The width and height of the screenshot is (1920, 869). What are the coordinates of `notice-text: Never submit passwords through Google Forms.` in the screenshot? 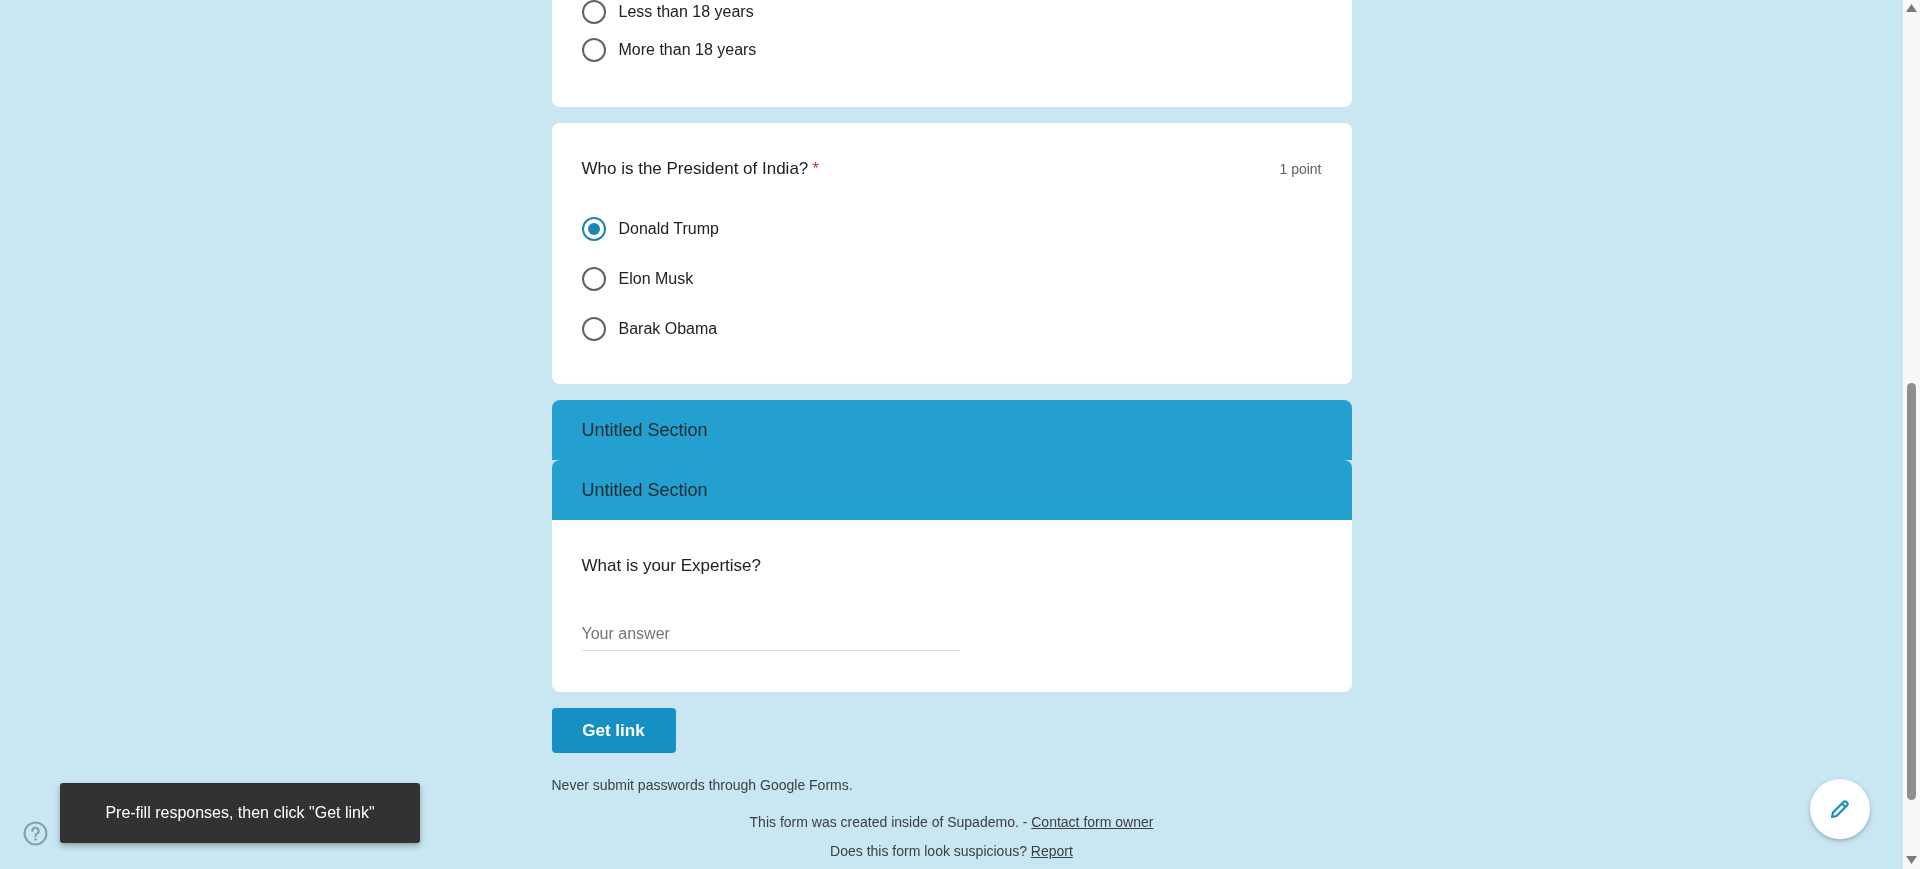 It's located at (702, 785).